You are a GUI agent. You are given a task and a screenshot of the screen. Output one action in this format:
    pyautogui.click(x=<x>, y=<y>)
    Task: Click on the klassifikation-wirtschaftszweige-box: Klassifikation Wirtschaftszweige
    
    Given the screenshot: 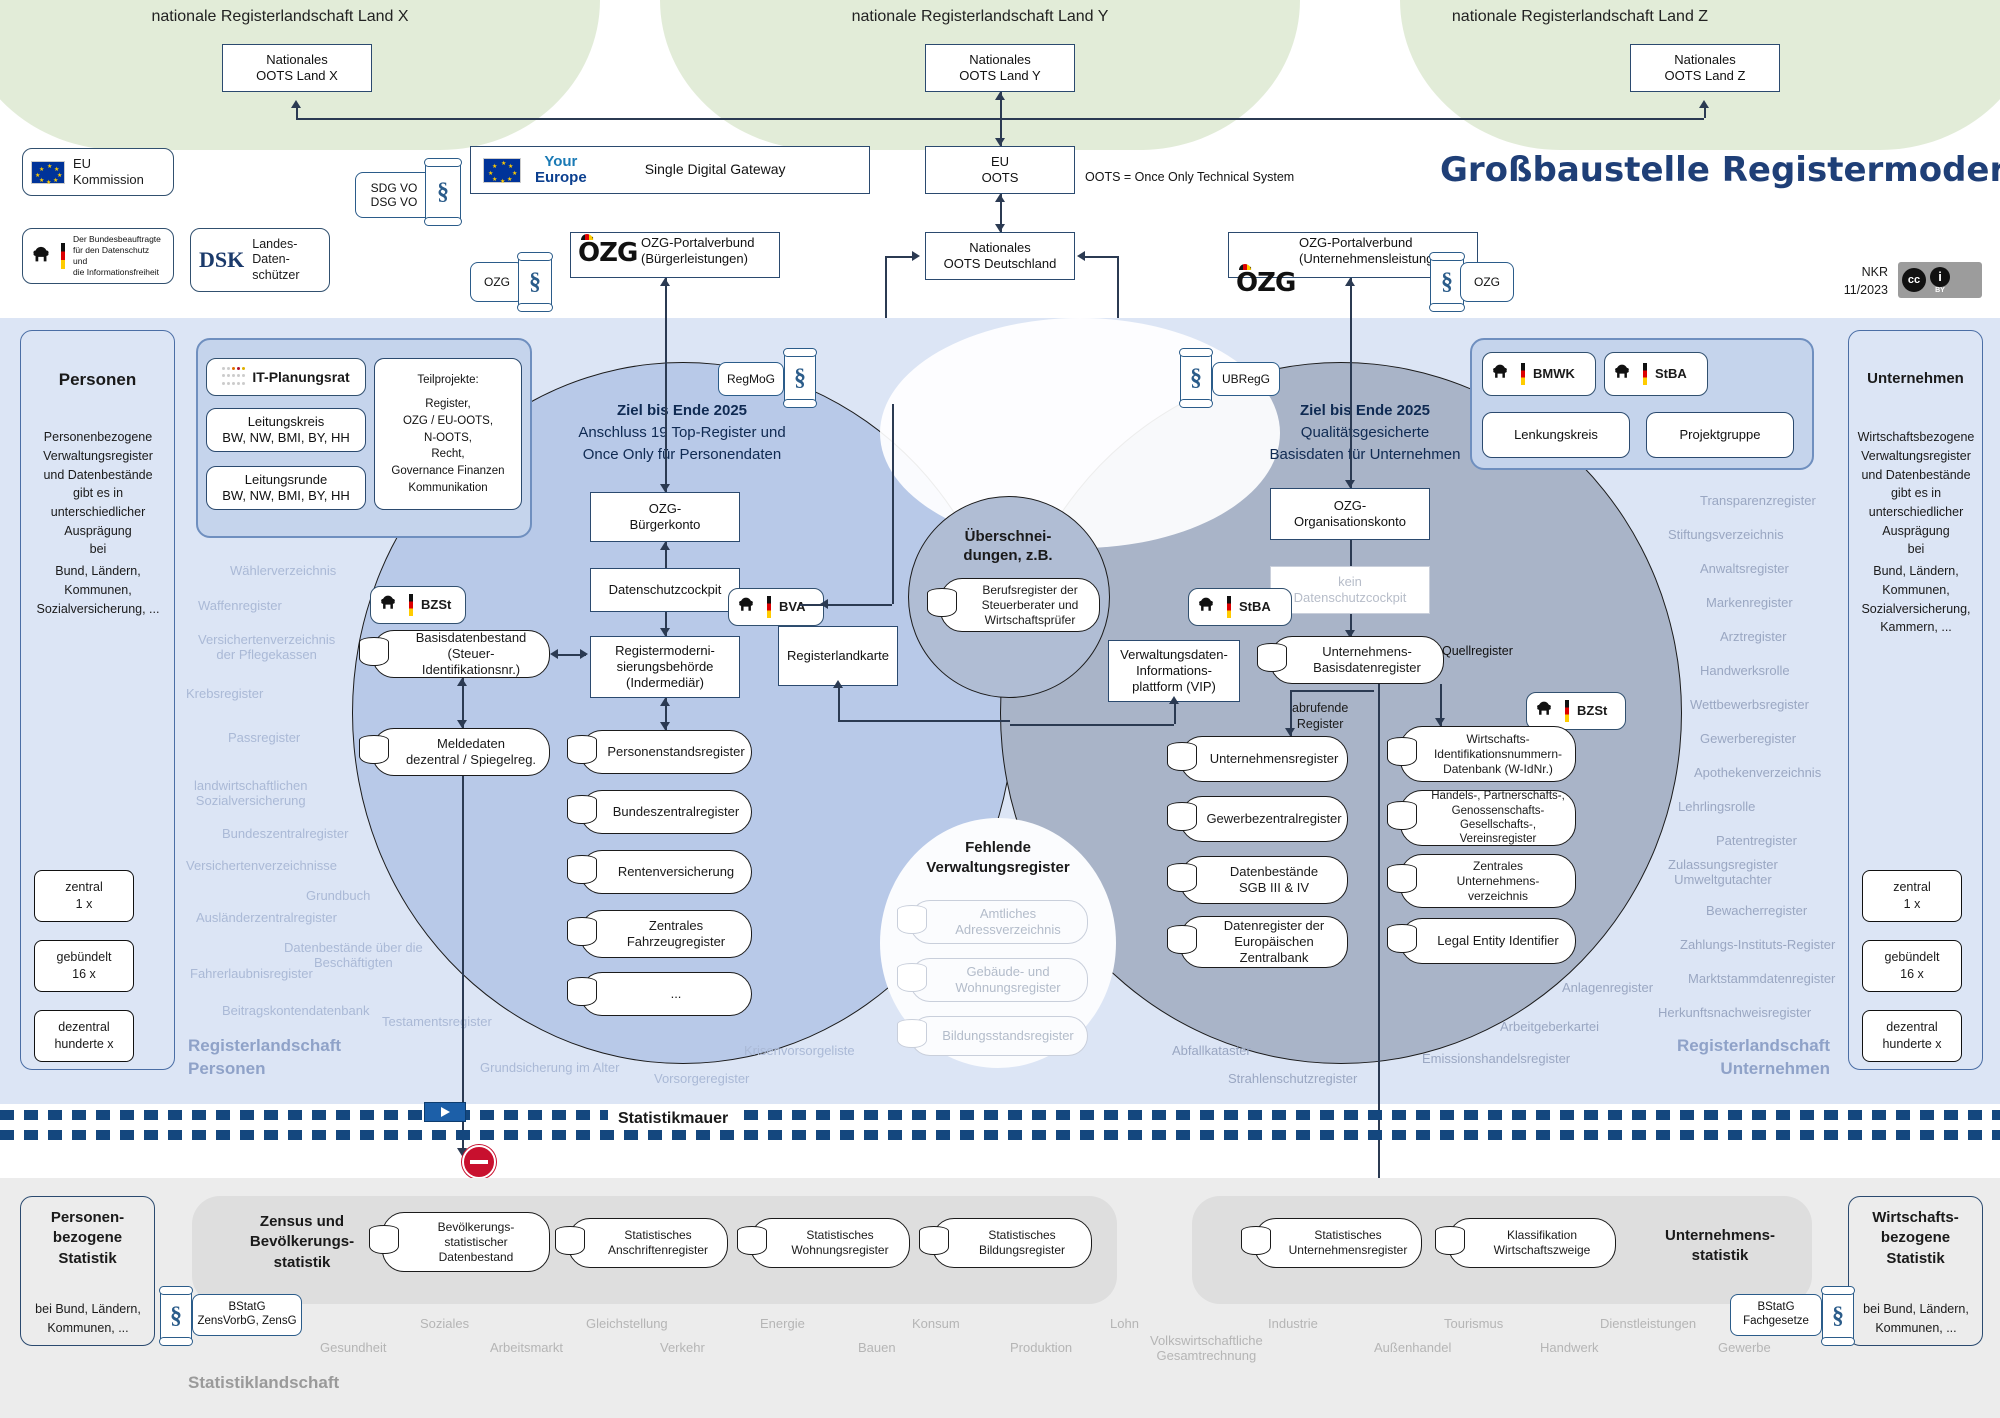 What is the action you would take?
    pyautogui.click(x=1525, y=1243)
    